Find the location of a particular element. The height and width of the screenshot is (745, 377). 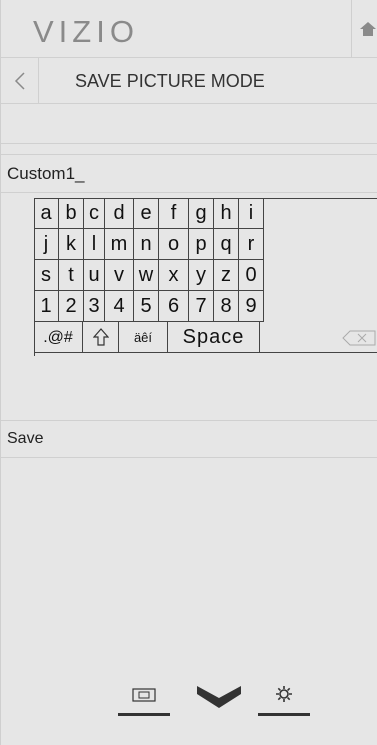

key-z: z is located at coordinates (226, 275).